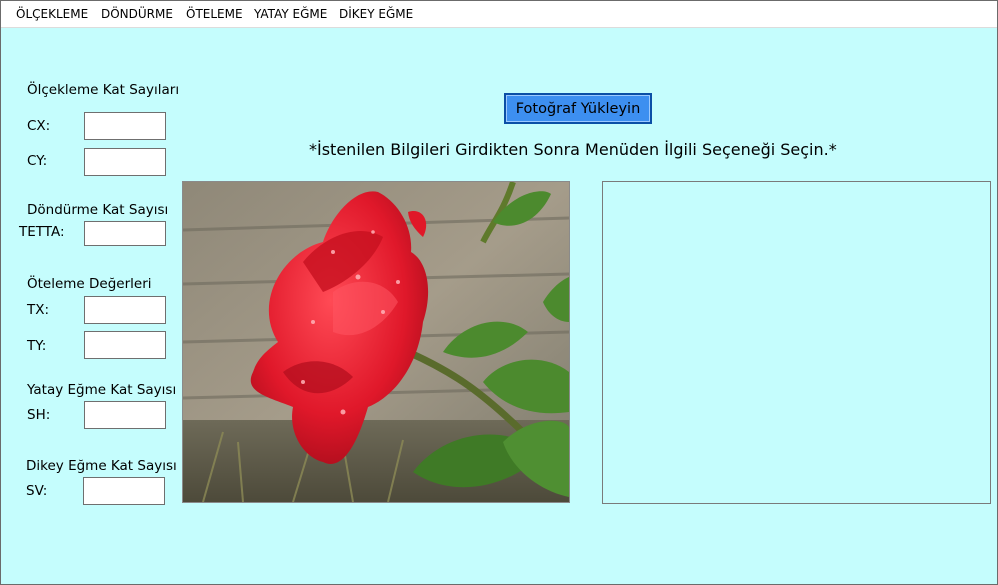 The image size is (998, 585). I want to click on ty-label: TY:, so click(37, 346).